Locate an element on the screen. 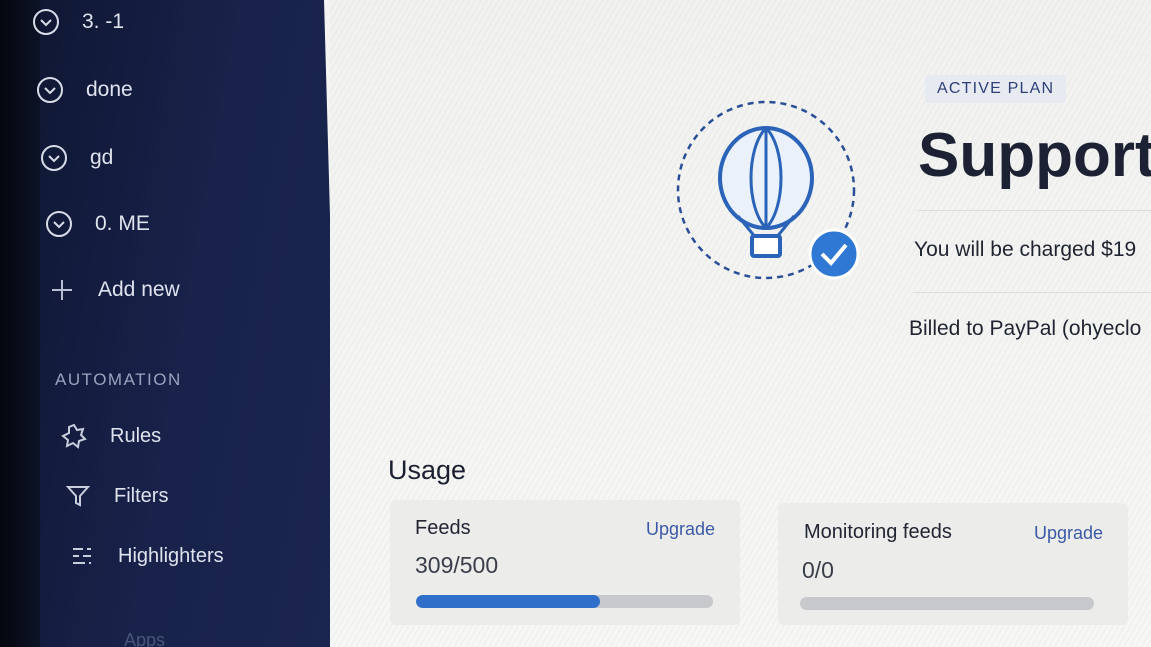 The width and height of the screenshot is (1151, 647). automation-section-label: AUTOMATION is located at coordinates (118, 379).